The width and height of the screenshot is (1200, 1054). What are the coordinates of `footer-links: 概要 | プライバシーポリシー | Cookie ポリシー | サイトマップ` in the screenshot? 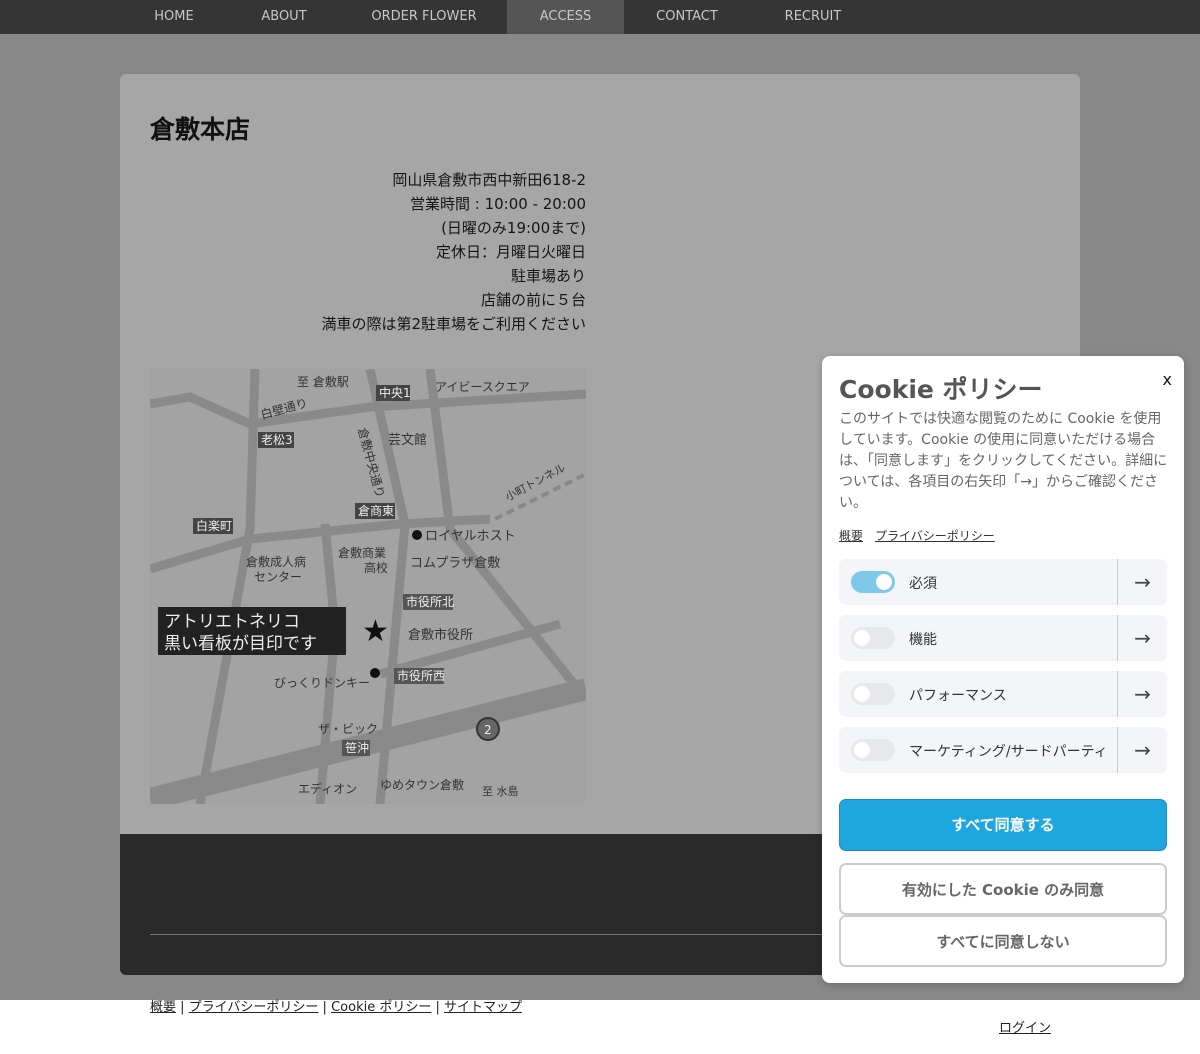 It's located at (336, 1007).